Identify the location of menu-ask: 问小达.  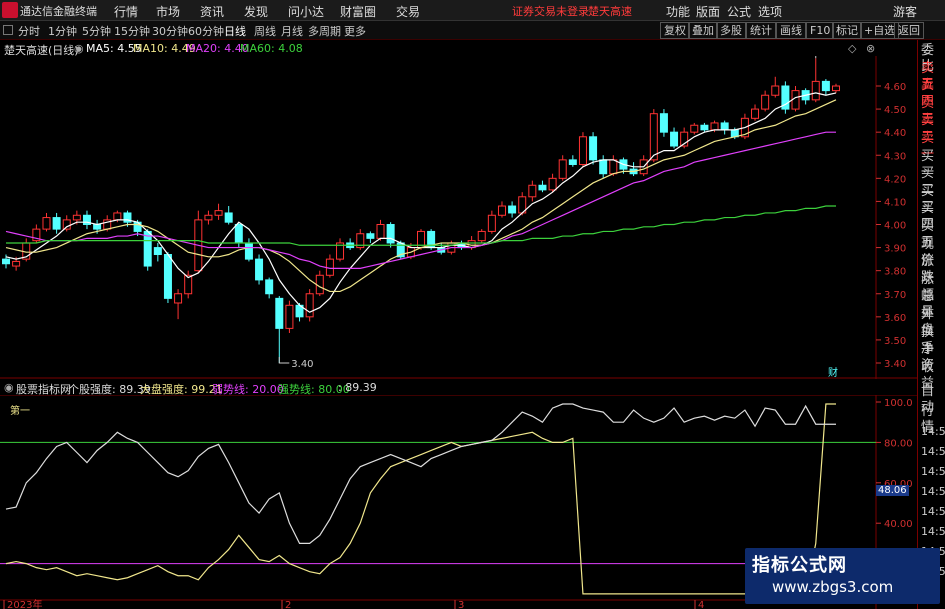
(306, 11).